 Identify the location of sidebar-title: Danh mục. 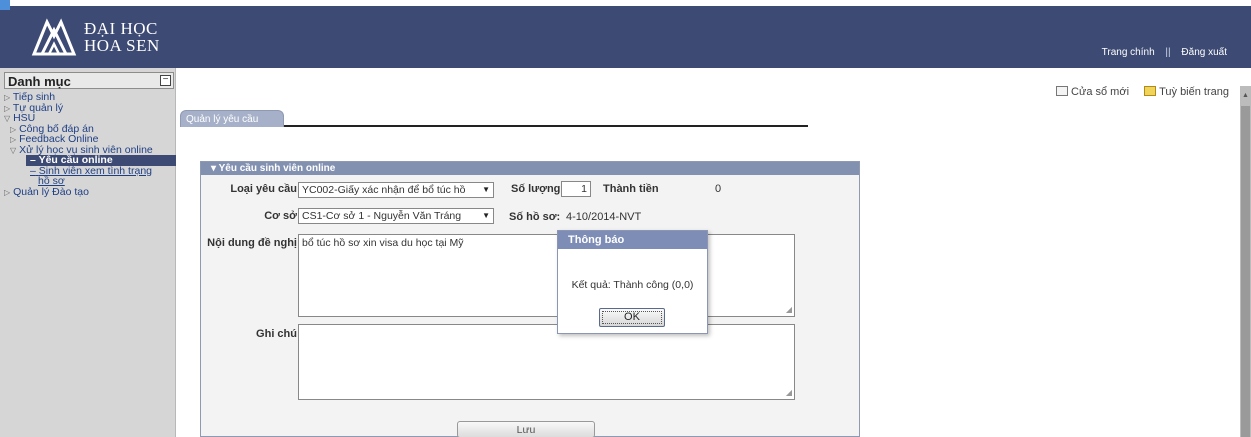
(39, 81).